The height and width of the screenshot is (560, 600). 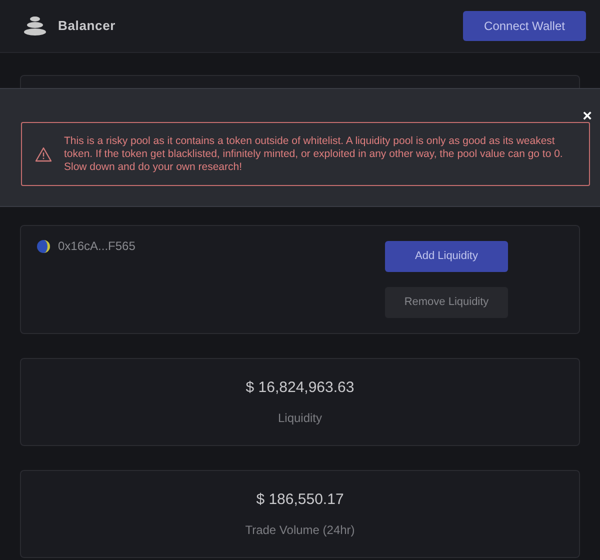 I want to click on stacked-stones-logo-icon, so click(x=35, y=26).